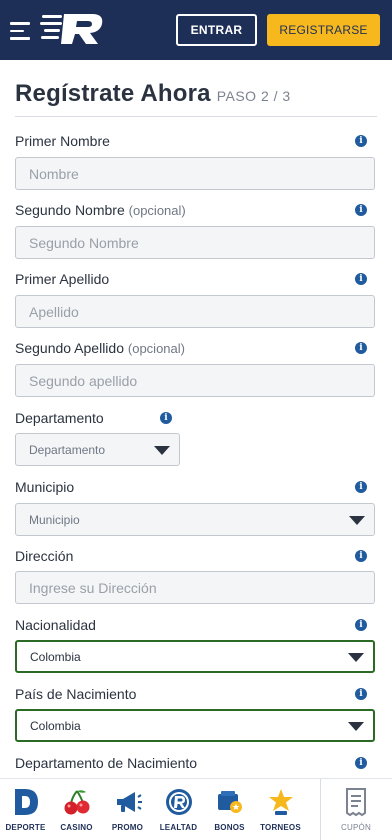 This screenshot has width=392, height=840. What do you see at coordinates (356, 827) in the screenshot?
I see `nav-label: CUPÓN` at bounding box center [356, 827].